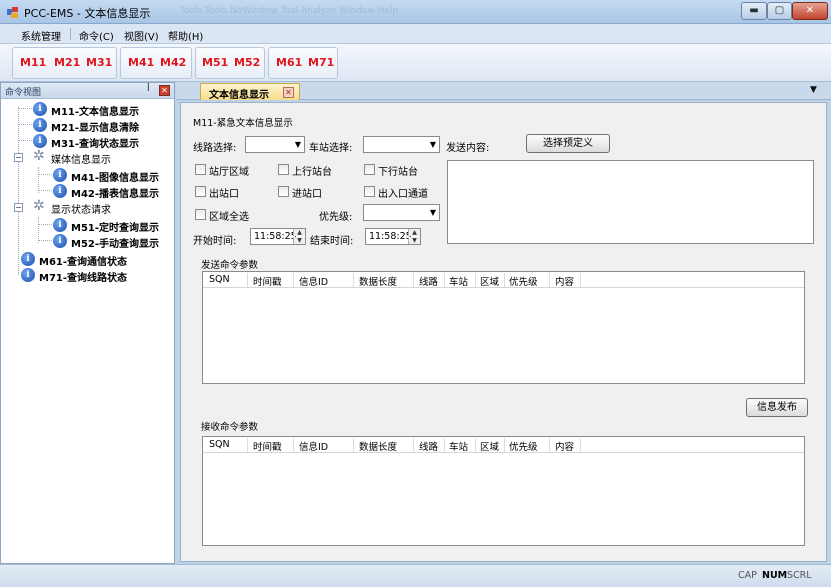 This screenshot has width=831, height=587. I want to click on toolbar-m21-button: M21, so click(67, 62).